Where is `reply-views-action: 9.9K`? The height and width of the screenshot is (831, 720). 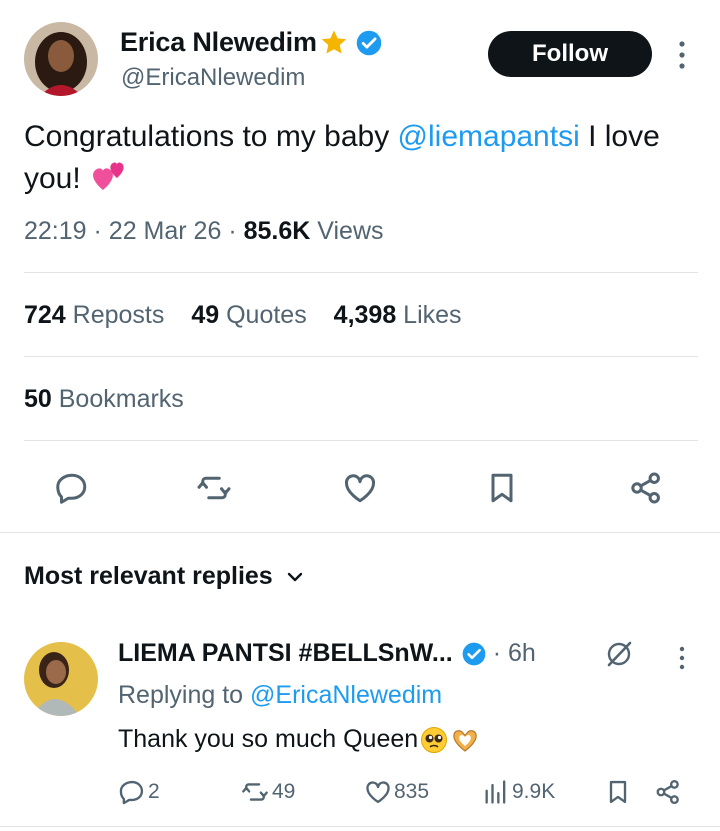
reply-views-action: 9.9K is located at coordinates (518, 792).